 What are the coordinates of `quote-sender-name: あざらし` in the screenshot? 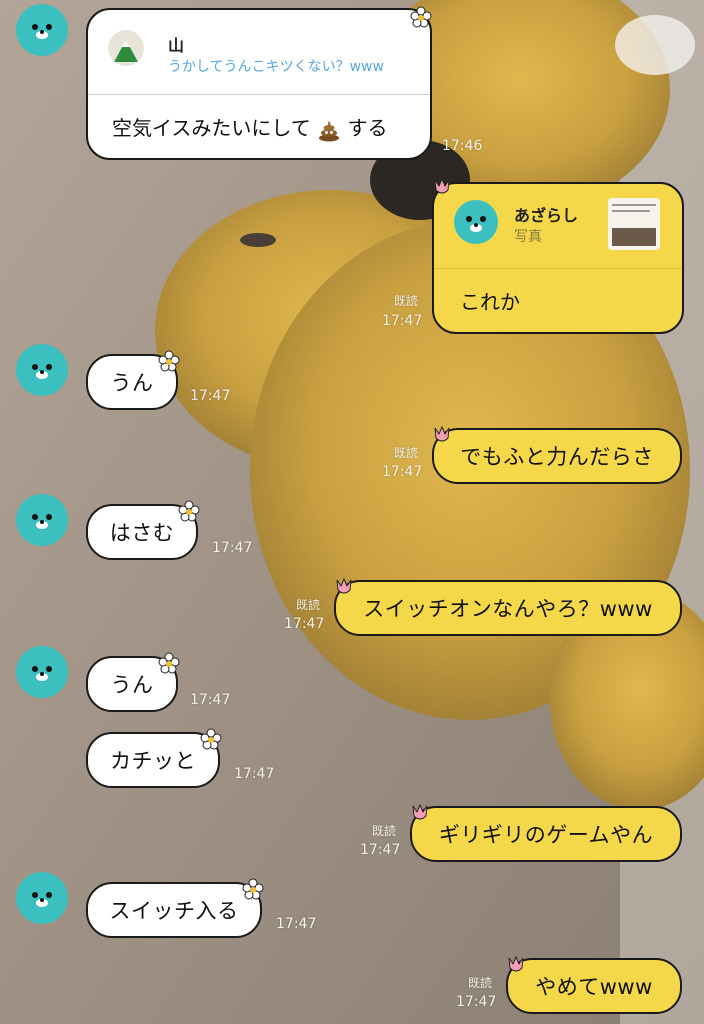 It's located at (546, 215).